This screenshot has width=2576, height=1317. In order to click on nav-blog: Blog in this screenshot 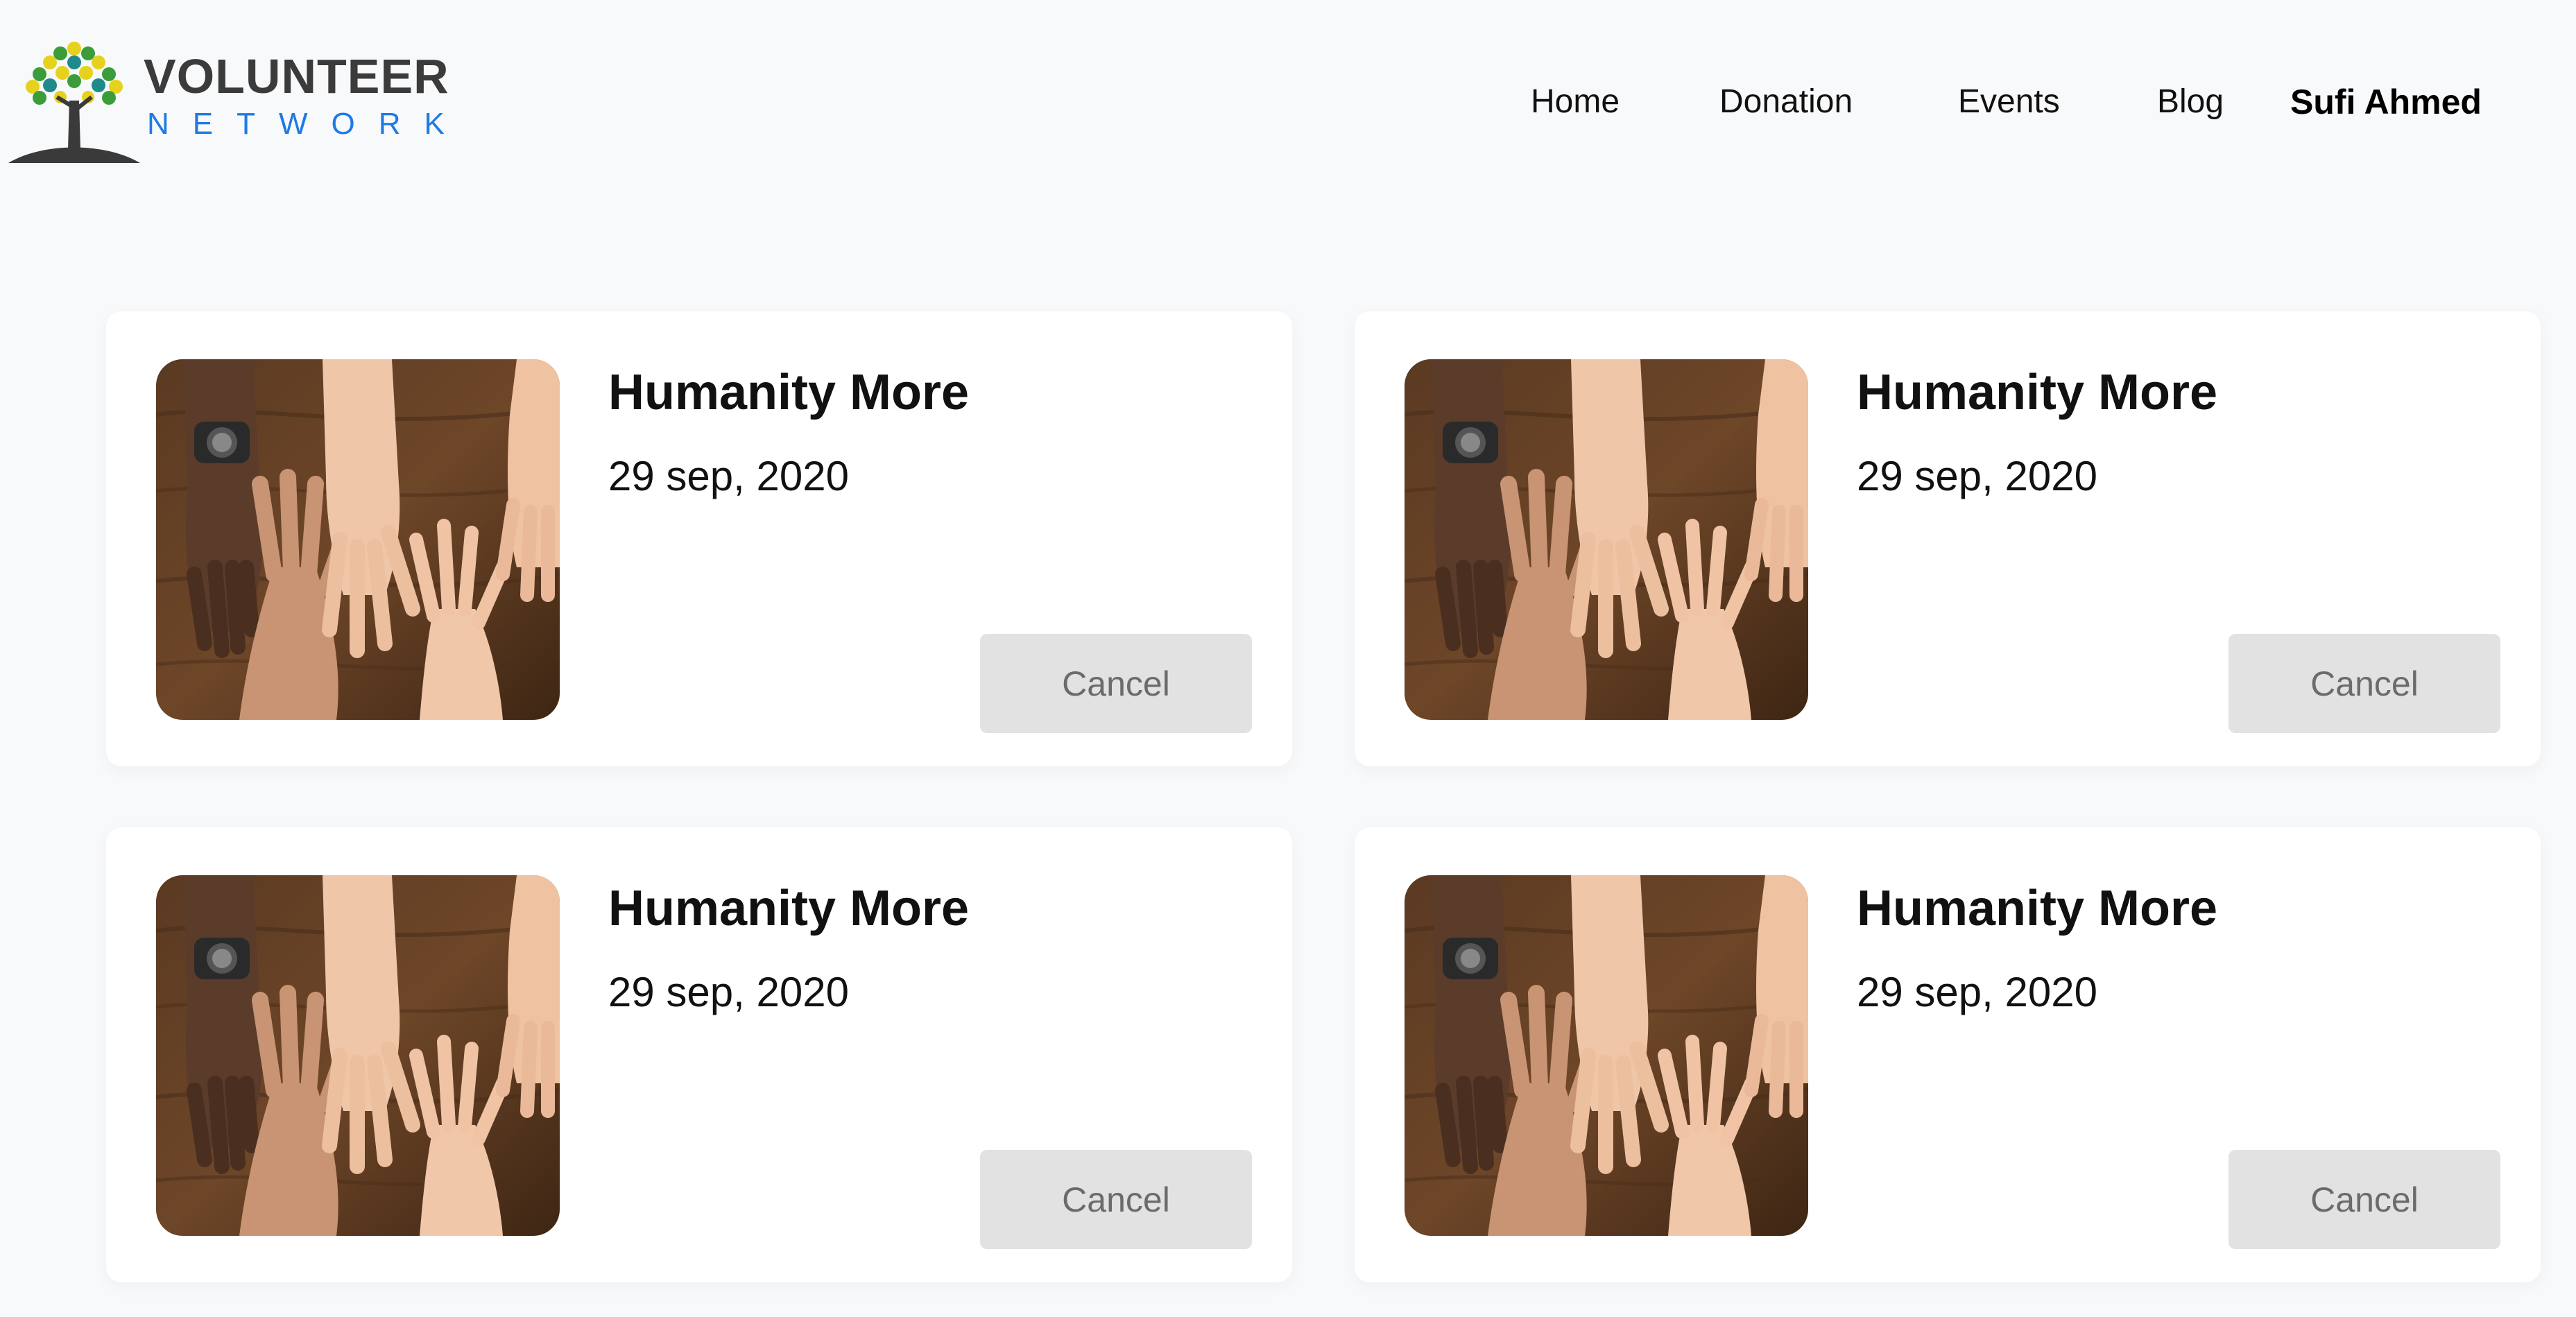, I will do `click(2190, 102)`.